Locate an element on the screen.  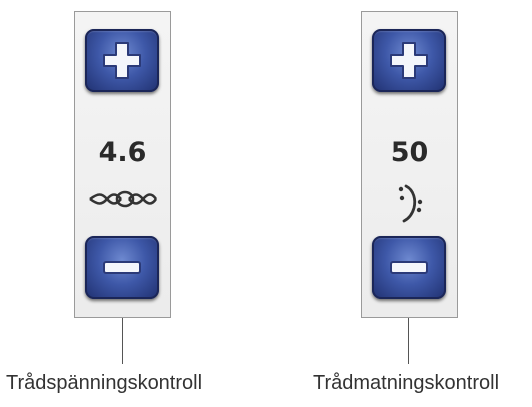
thread-feed-increase-button is located at coordinates (409, 60).